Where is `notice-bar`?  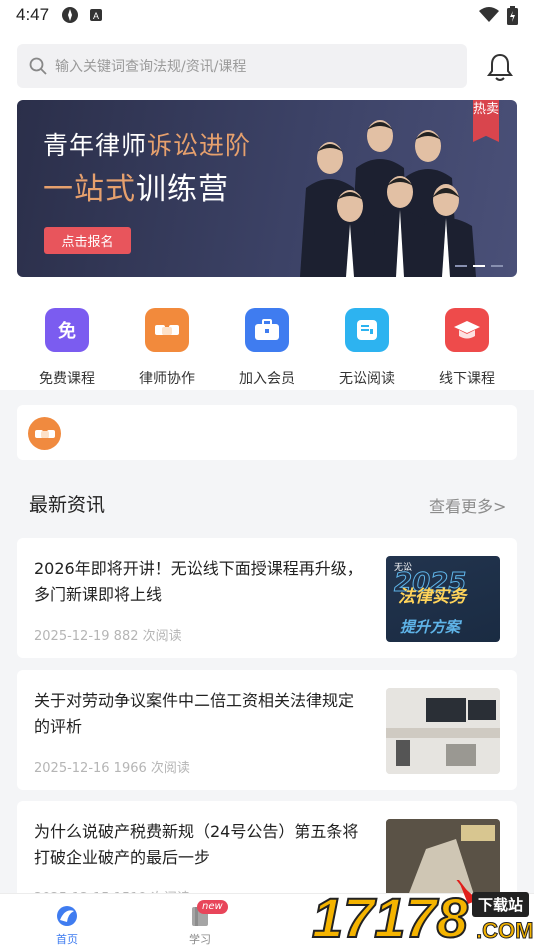
notice-bar is located at coordinates (267, 432).